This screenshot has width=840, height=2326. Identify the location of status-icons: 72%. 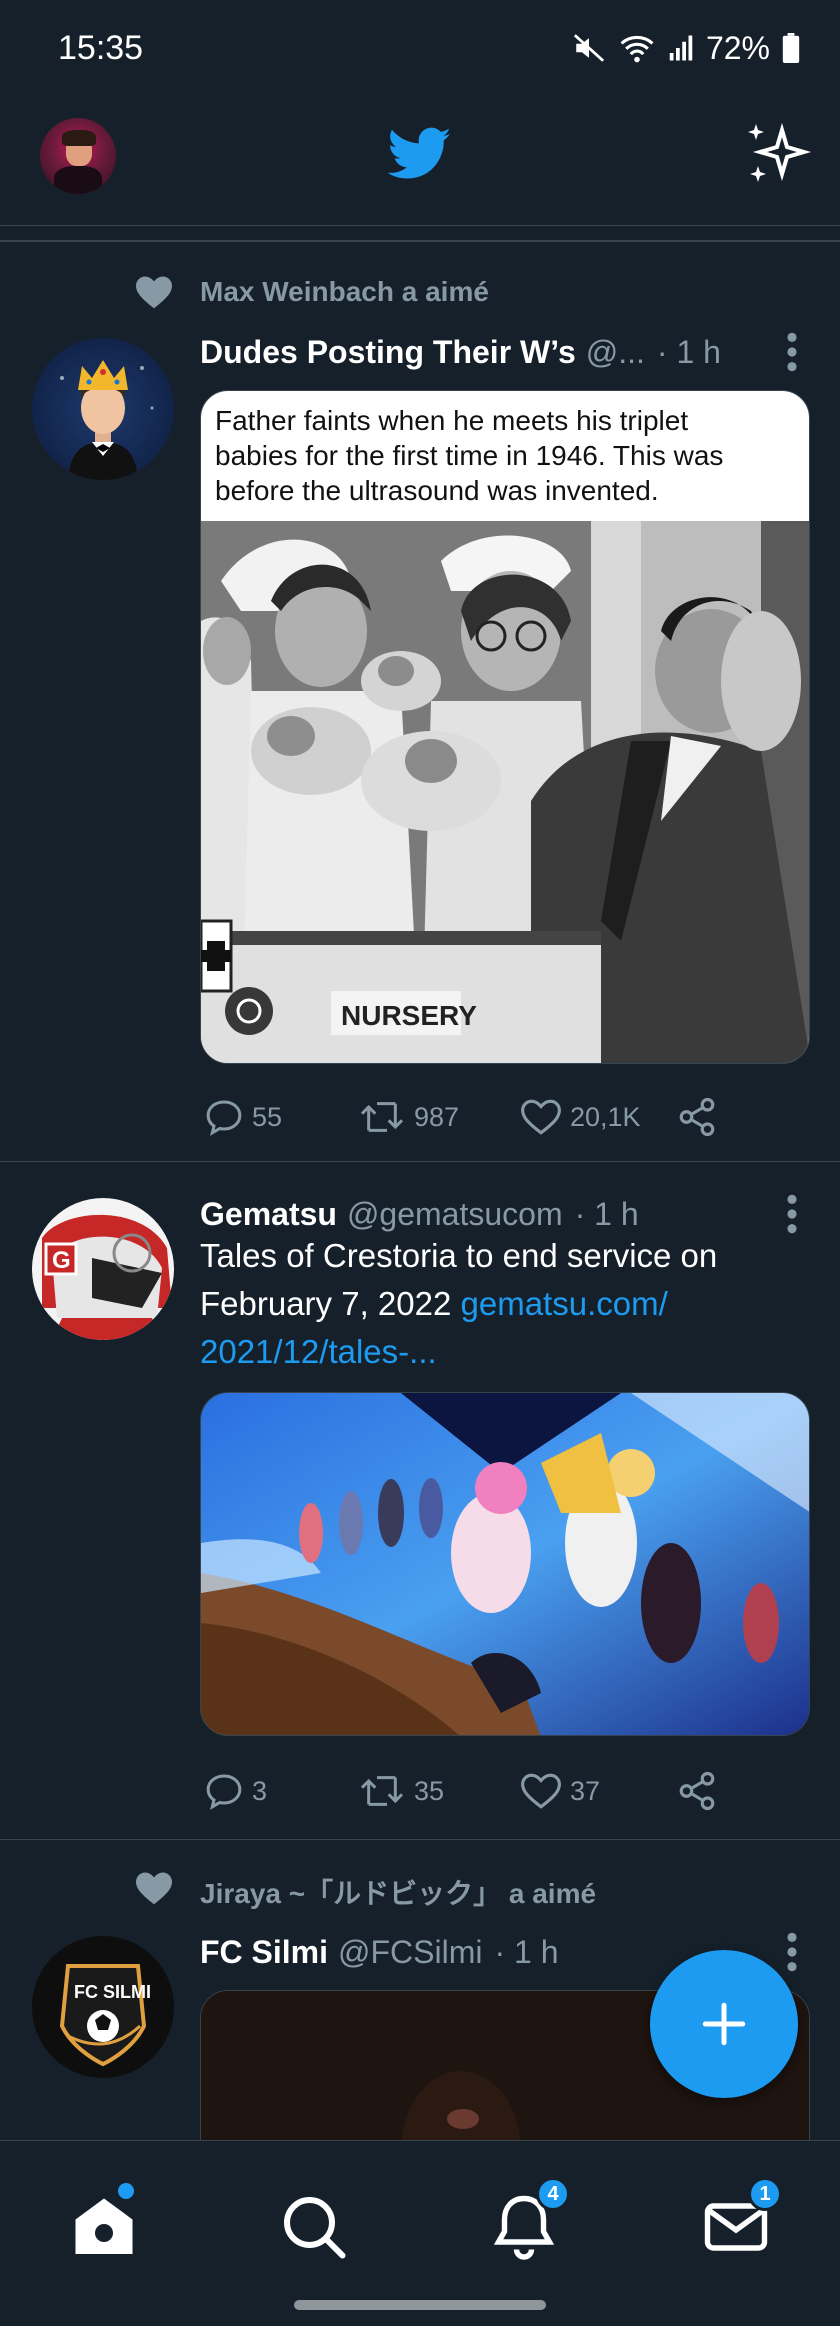
(686, 48).